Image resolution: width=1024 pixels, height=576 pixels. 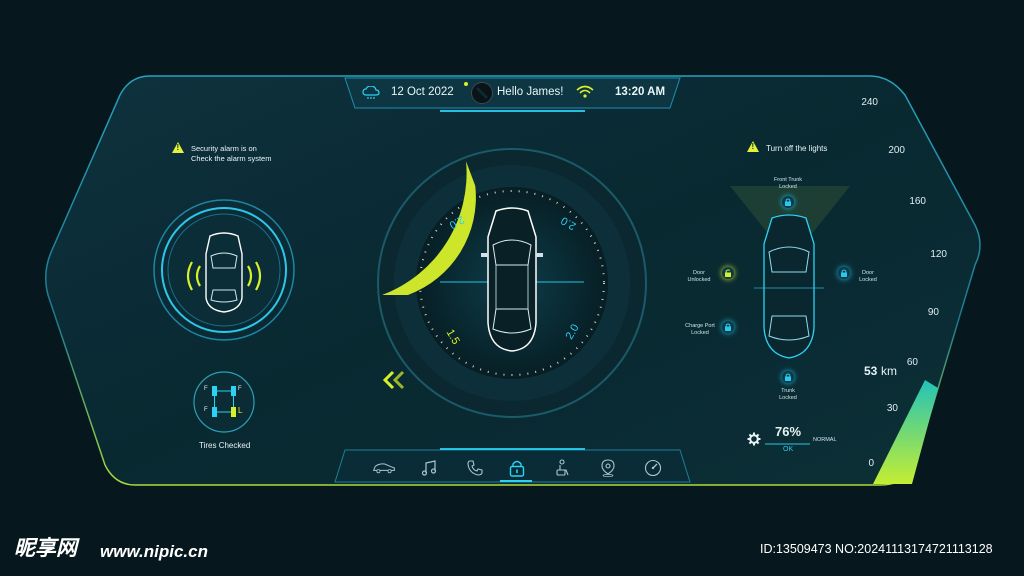 I want to click on settings-gear-icon, so click(x=754, y=441).